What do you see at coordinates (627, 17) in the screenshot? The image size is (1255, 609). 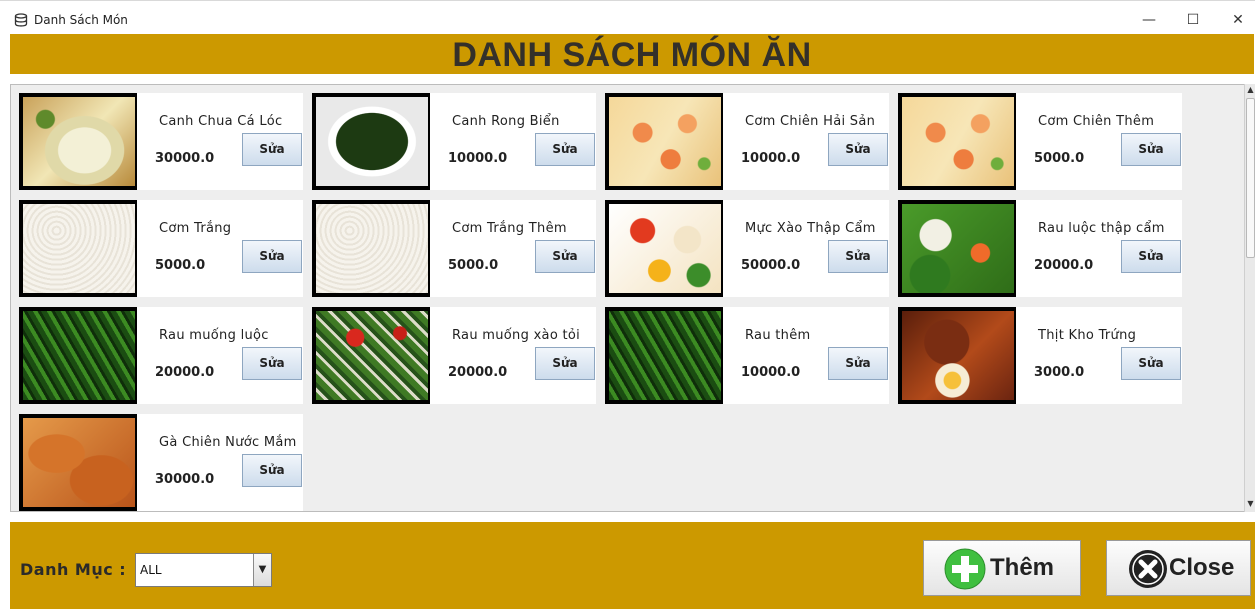 I see `window-title-bar: Danh Sách Món — ☐ ✕` at bounding box center [627, 17].